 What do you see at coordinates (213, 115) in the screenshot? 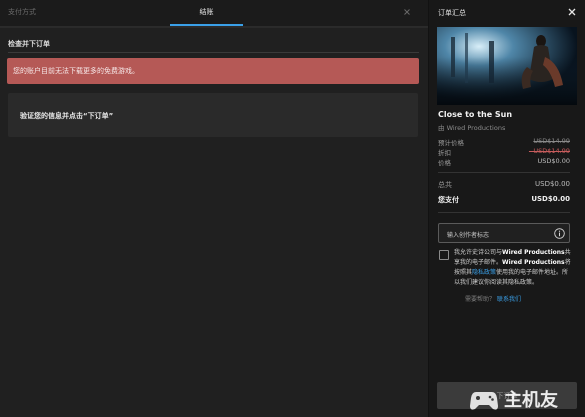
I see `confirm-info-box: 验证您的信息并点击“下订单”` at bounding box center [213, 115].